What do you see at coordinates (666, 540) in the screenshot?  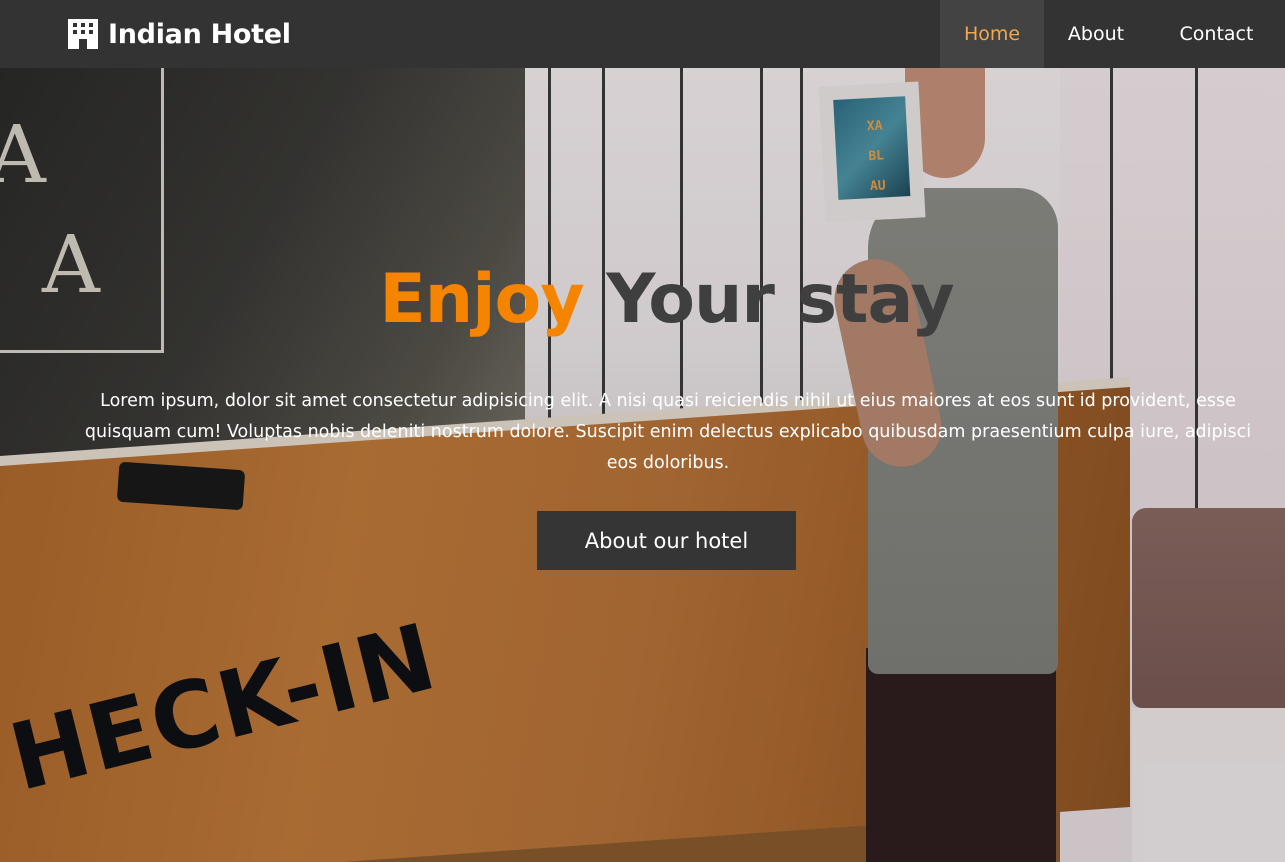 I see `about-hotel-button: About our hotel` at bounding box center [666, 540].